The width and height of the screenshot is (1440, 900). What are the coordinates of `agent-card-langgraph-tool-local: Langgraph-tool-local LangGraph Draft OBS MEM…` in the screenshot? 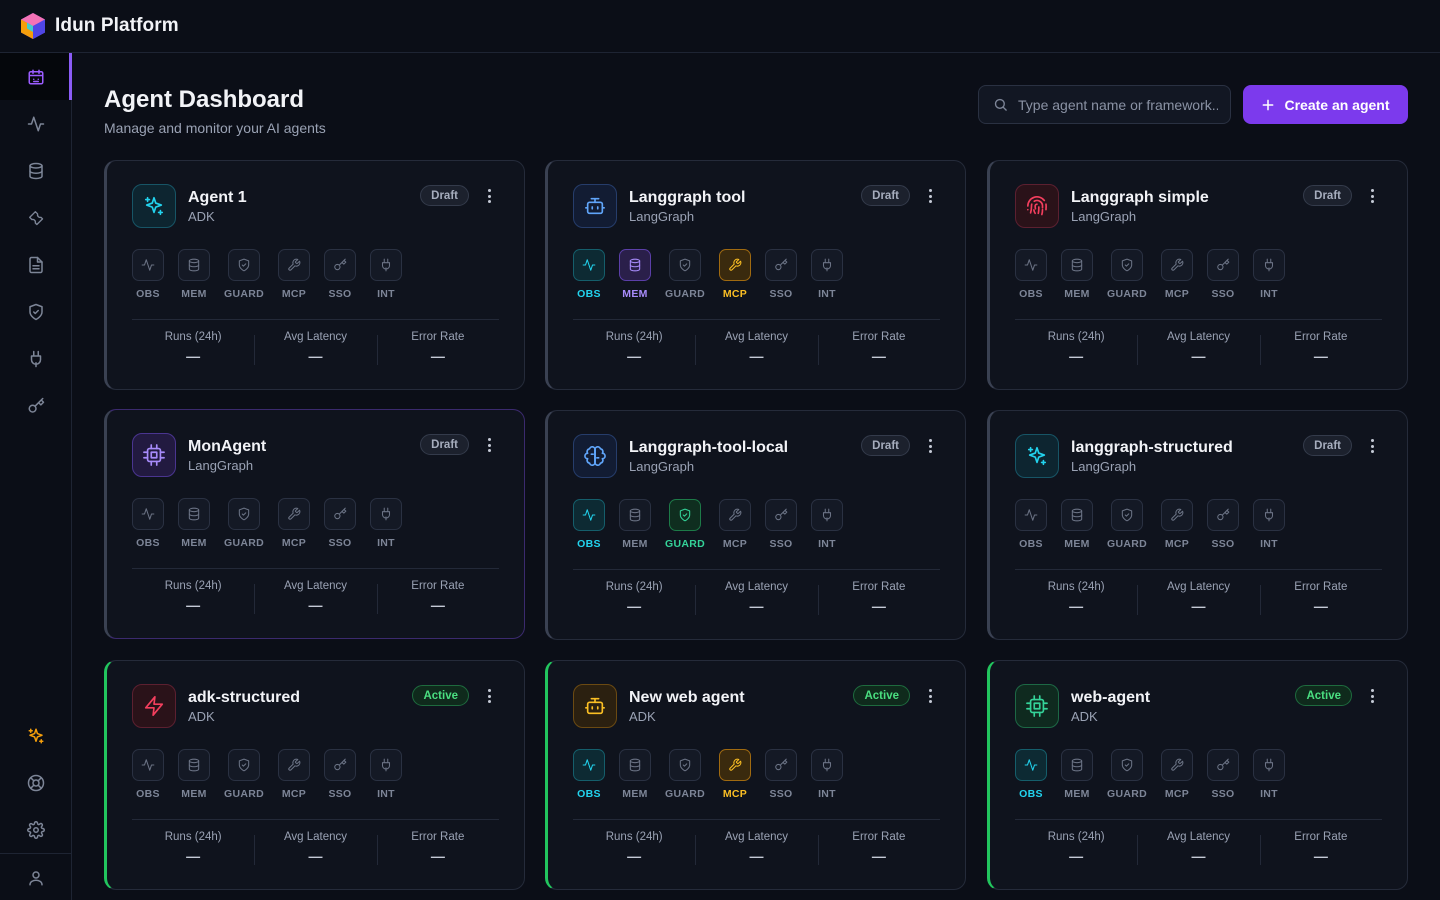 It's located at (755, 525).